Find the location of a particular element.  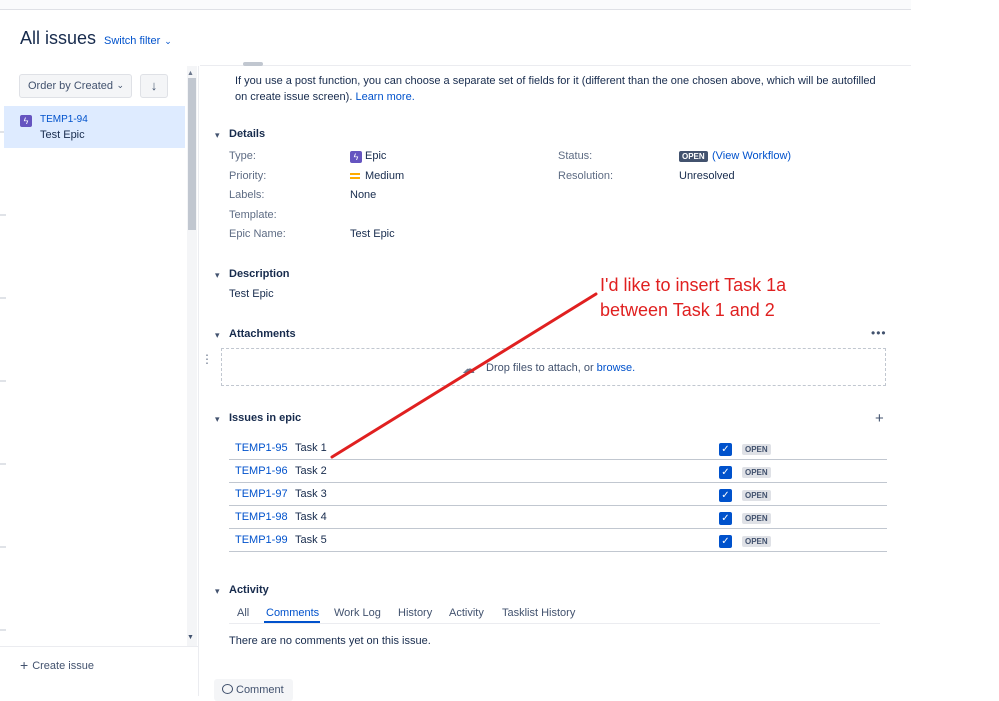

issue-summary: Task 4 is located at coordinates (311, 517).